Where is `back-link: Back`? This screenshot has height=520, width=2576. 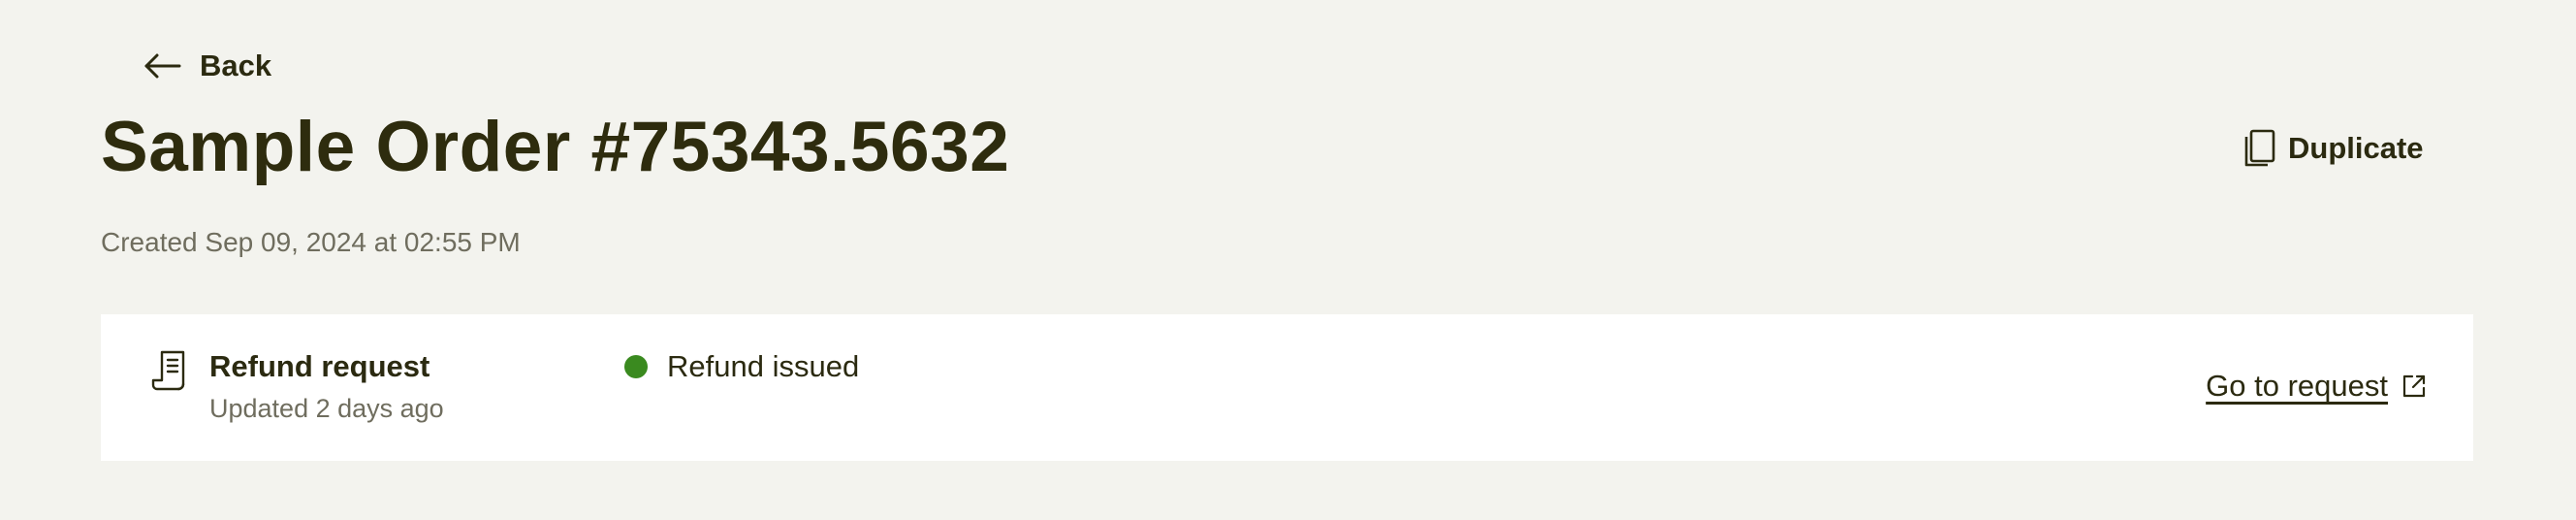
back-link: Back is located at coordinates (207, 66).